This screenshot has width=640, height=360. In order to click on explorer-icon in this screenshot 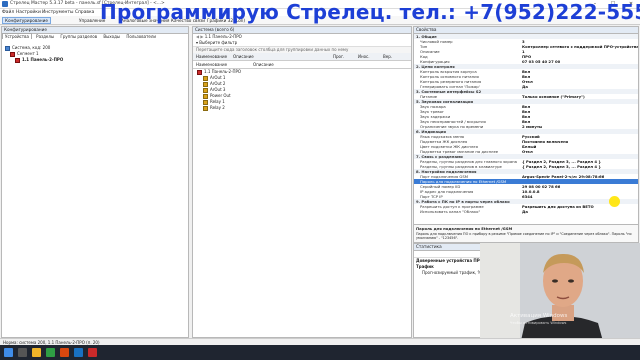, I will do `click(36, 352)`.